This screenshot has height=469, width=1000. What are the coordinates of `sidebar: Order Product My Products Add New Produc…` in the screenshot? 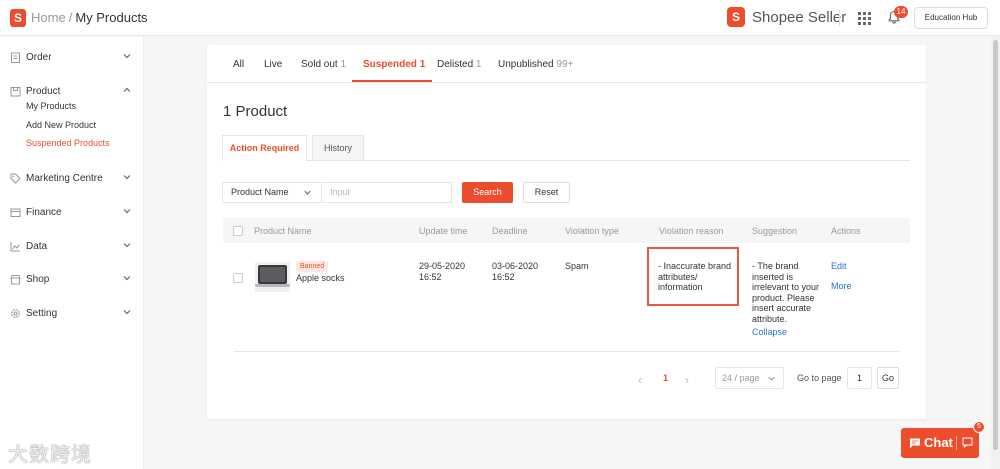 It's located at (72, 253).